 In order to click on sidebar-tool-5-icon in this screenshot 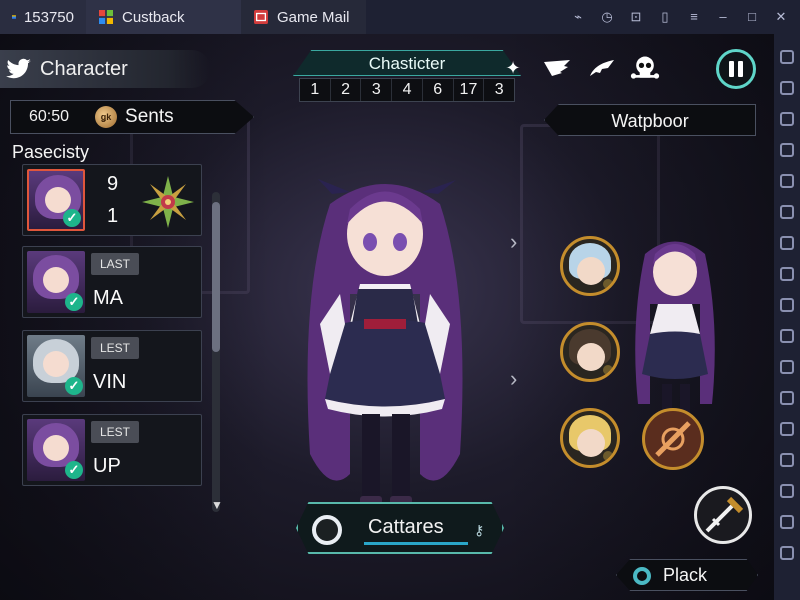, I will do `click(787, 181)`.